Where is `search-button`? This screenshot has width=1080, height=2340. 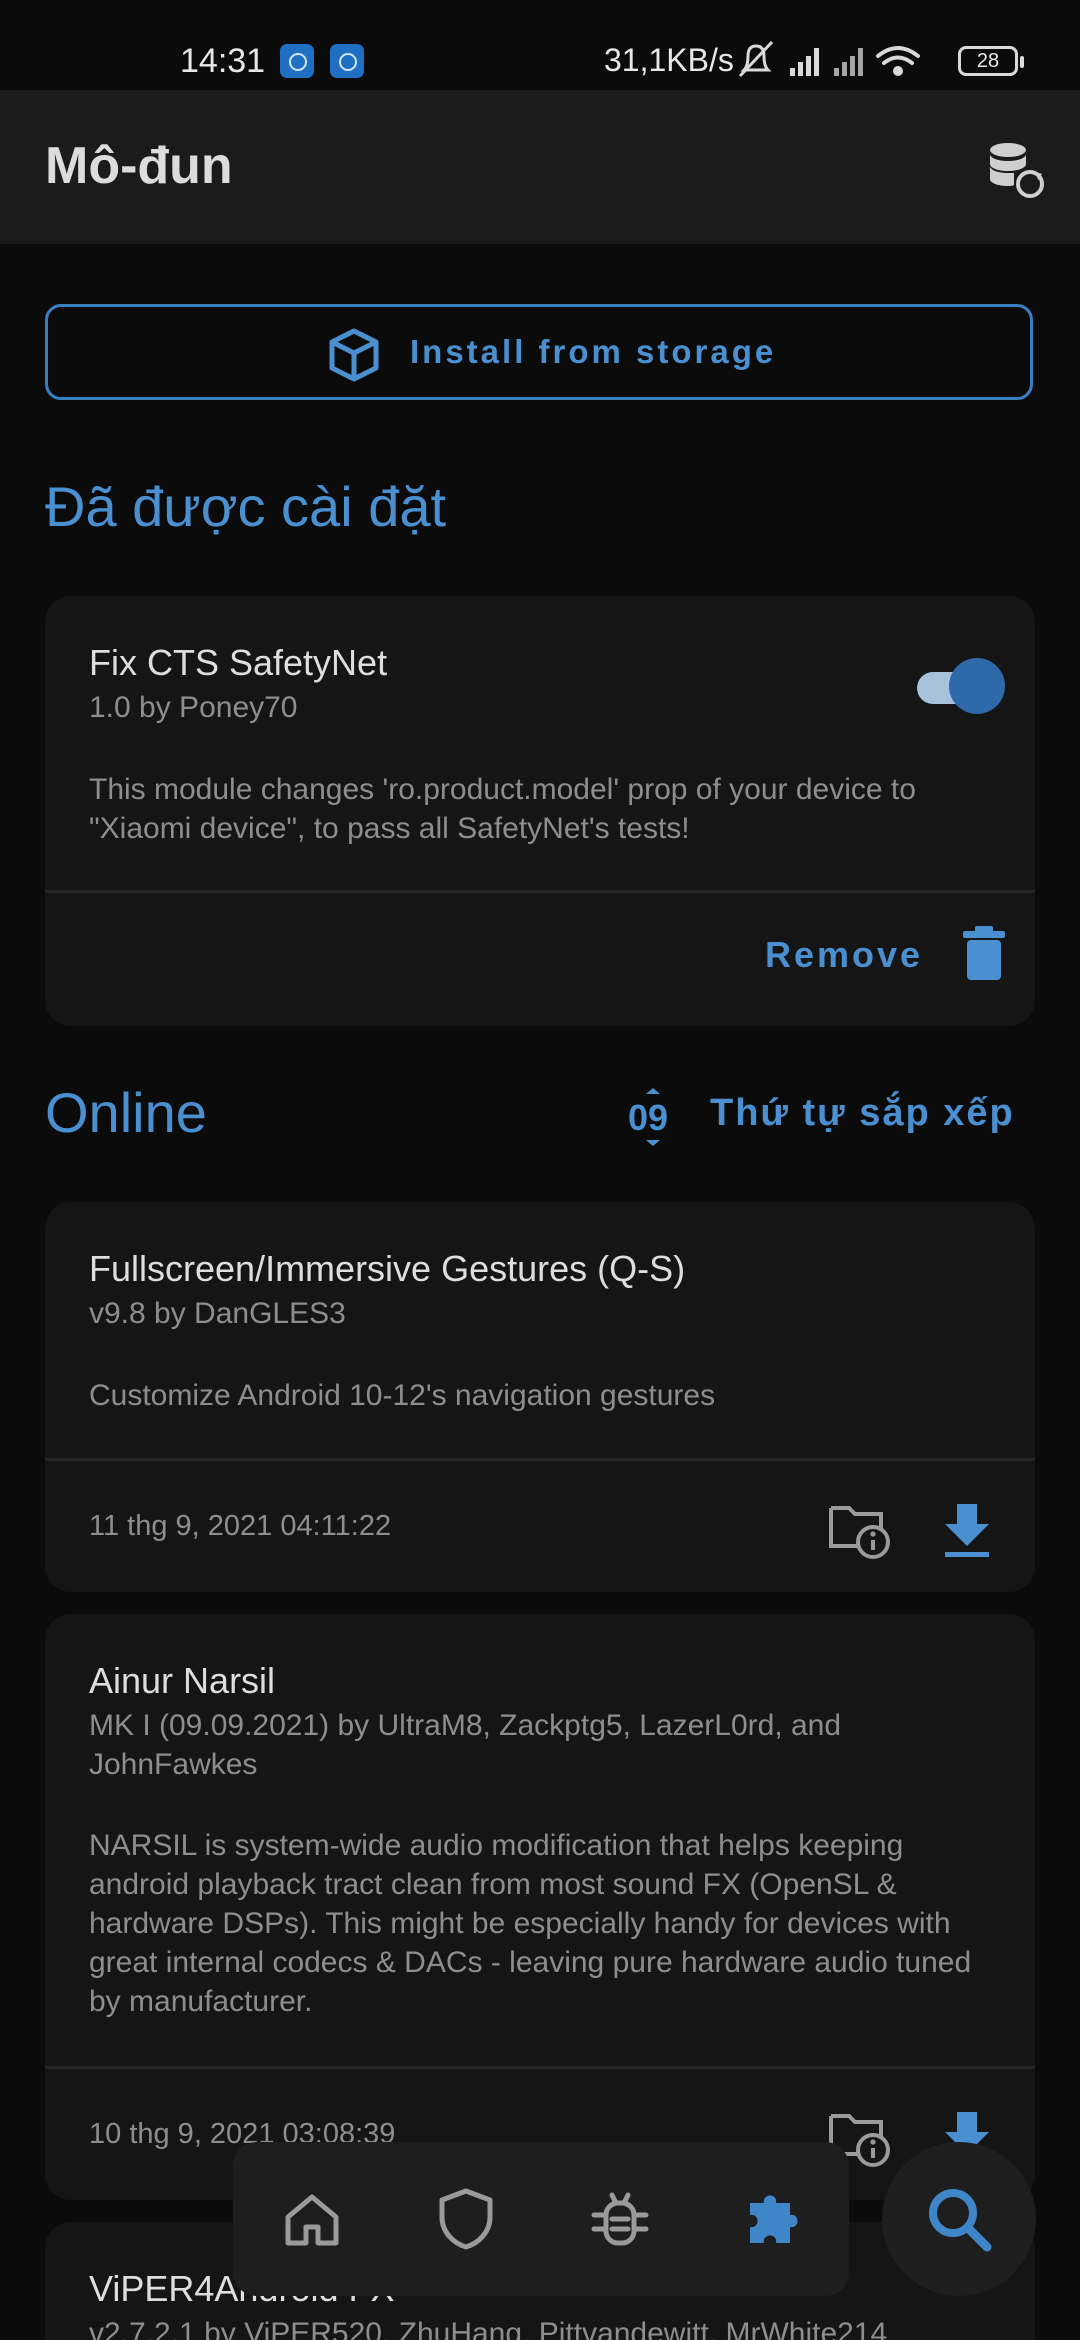 search-button is located at coordinates (959, 2219).